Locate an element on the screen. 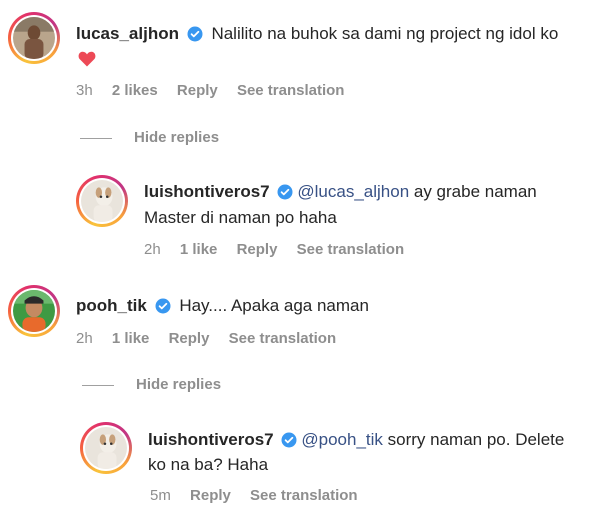 The height and width of the screenshot is (526, 600). reply-text: sorry naman po. Delete is located at coordinates (473, 439).